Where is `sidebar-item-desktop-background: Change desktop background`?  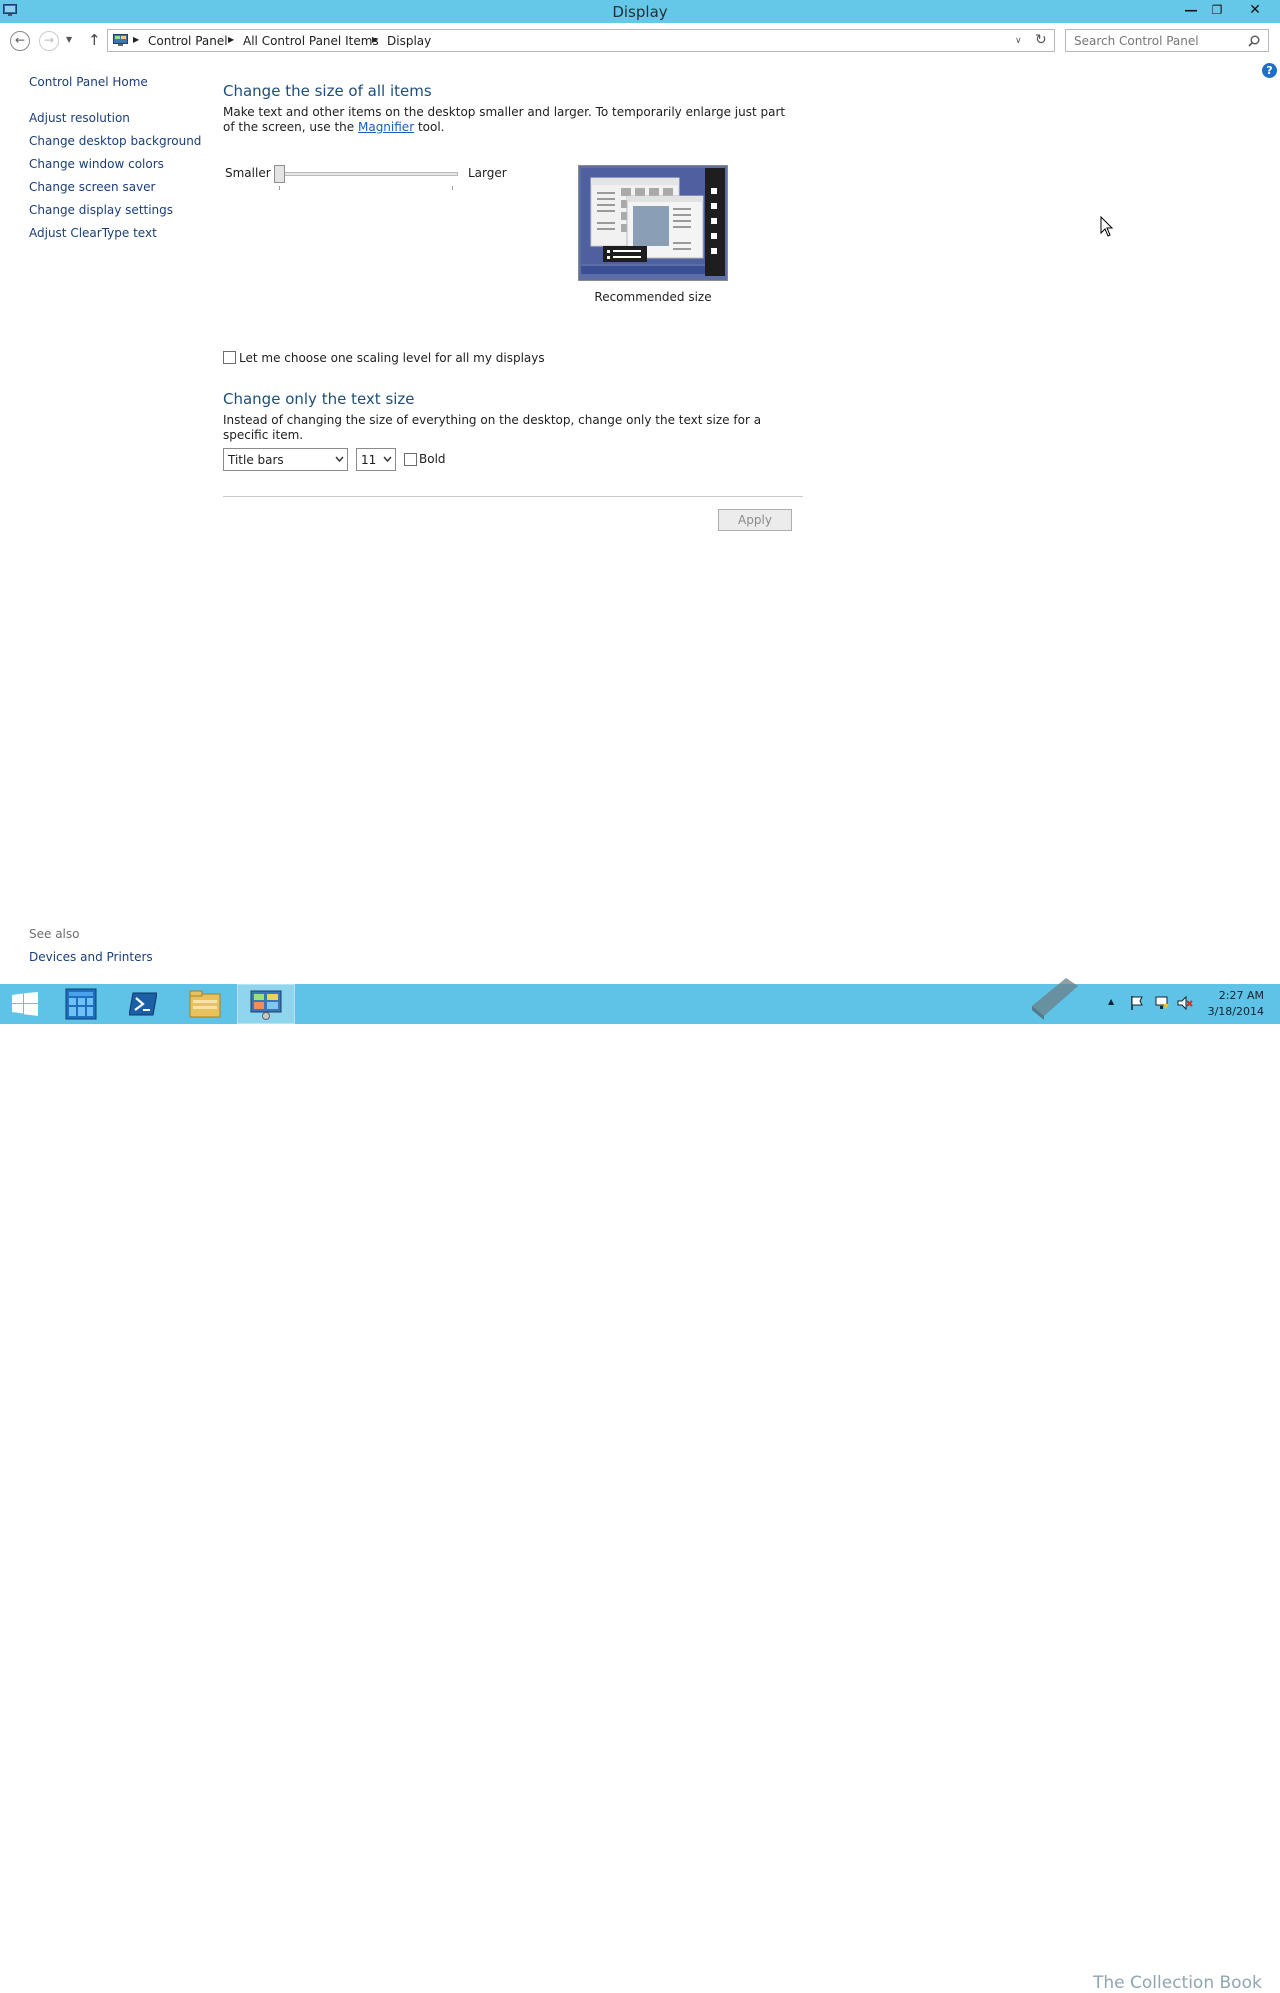
sidebar-item-desktop-background: Change desktop background is located at coordinates (115, 141).